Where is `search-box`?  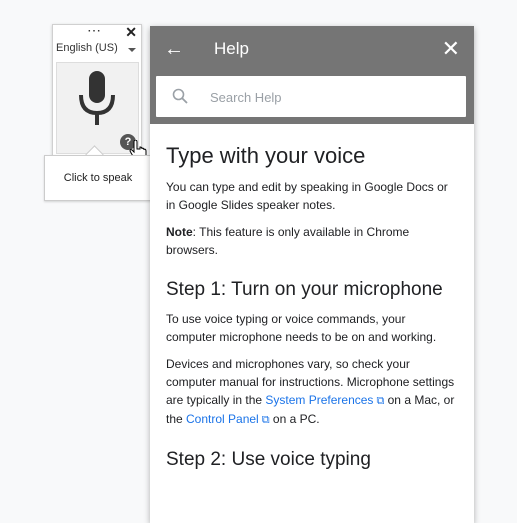
search-box is located at coordinates (311, 96).